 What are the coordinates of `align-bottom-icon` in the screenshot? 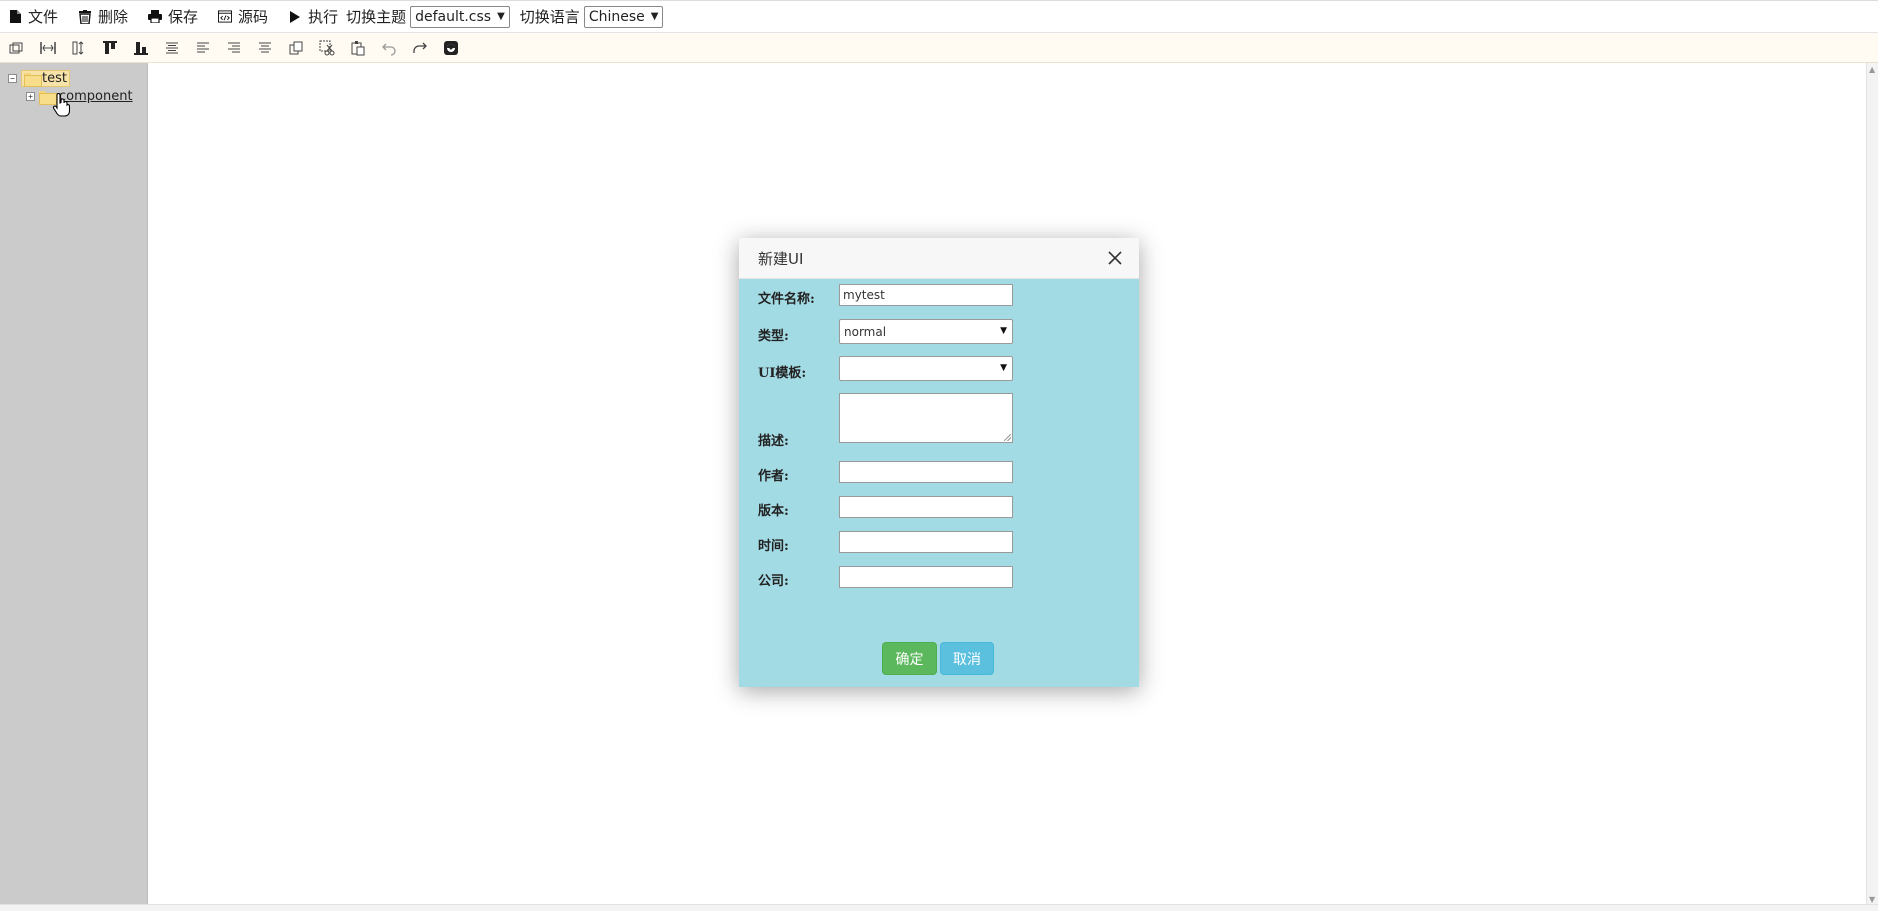 It's located at (141, 48).